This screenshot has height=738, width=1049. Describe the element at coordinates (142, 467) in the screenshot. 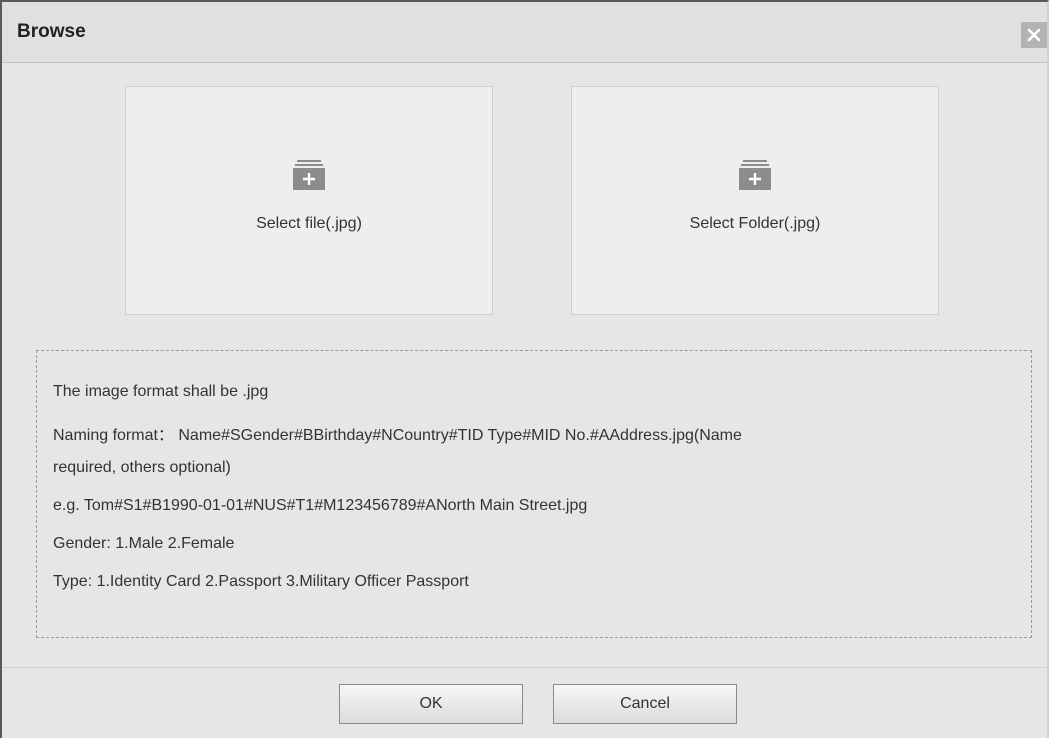

I see `info-line-naming-cont: required, others optional)` at that location.